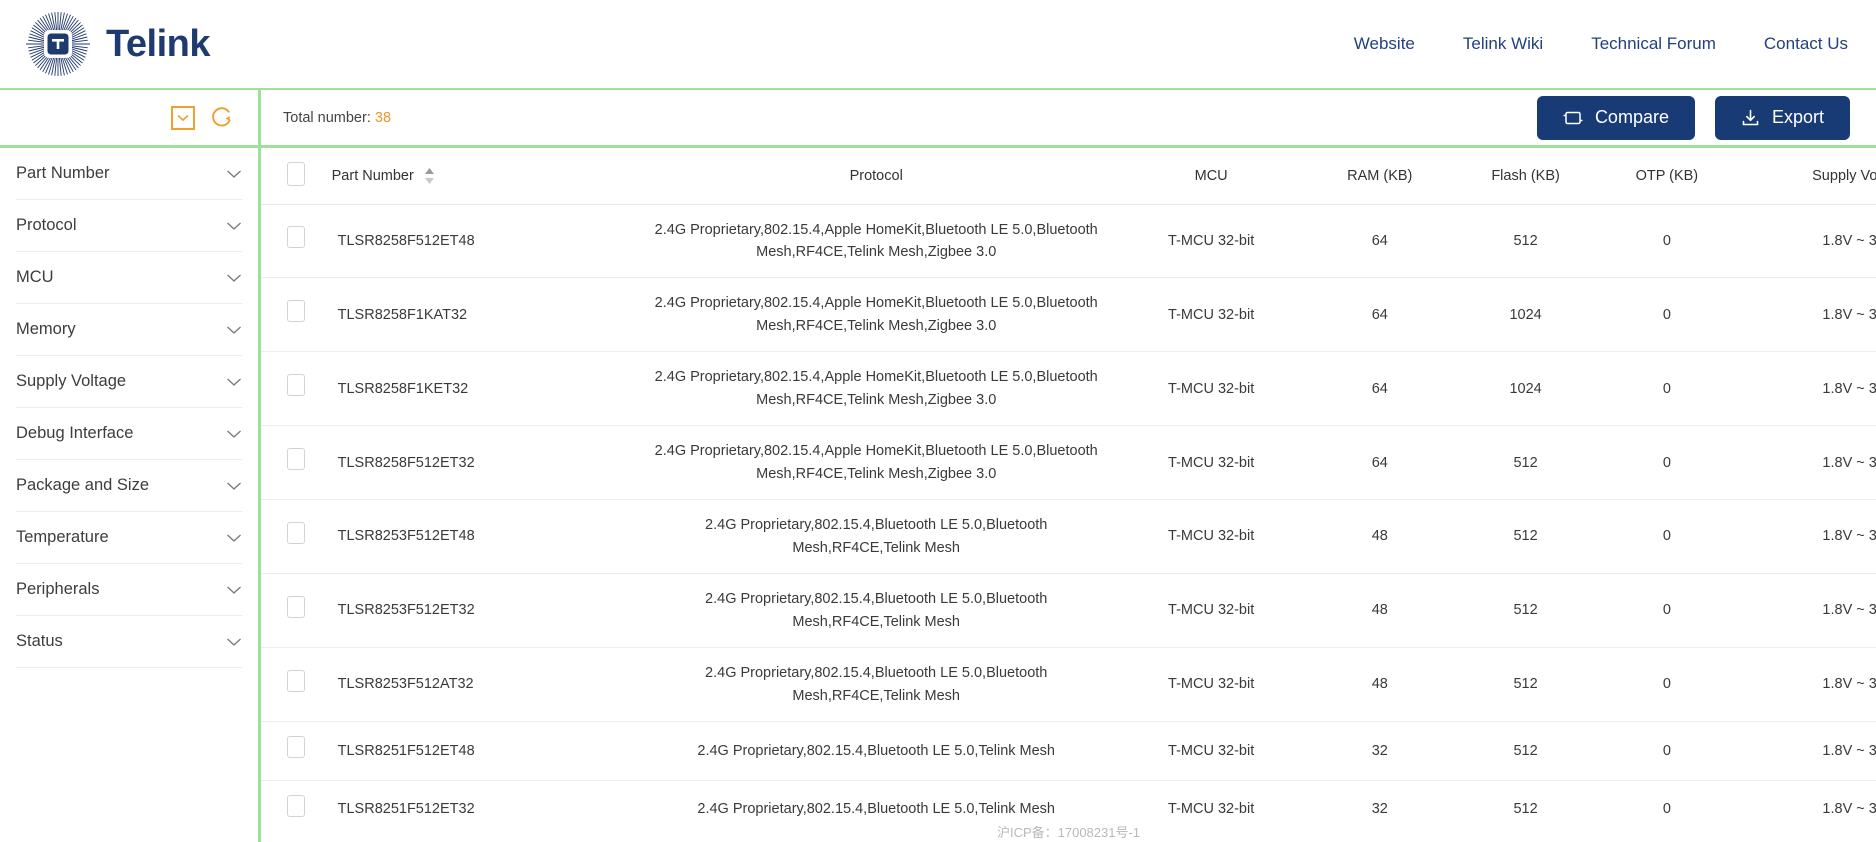 This screenshot has width=1876, height=842. I want to click on select-all-checkbox, so click(296, 173).